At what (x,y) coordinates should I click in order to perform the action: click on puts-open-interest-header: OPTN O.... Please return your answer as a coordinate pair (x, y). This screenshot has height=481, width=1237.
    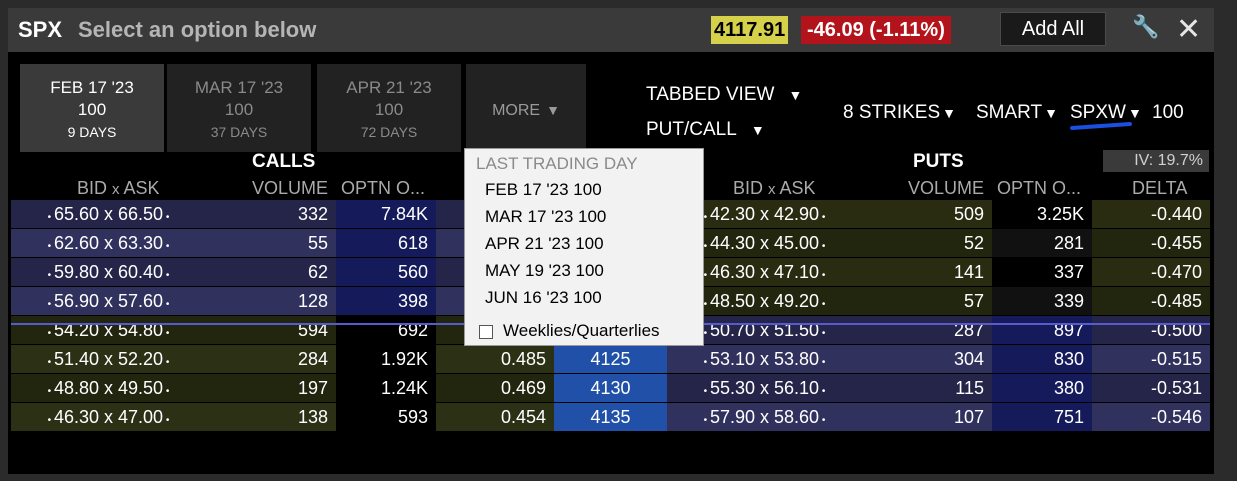
    Looking at the image, I should click on (1039, 188).